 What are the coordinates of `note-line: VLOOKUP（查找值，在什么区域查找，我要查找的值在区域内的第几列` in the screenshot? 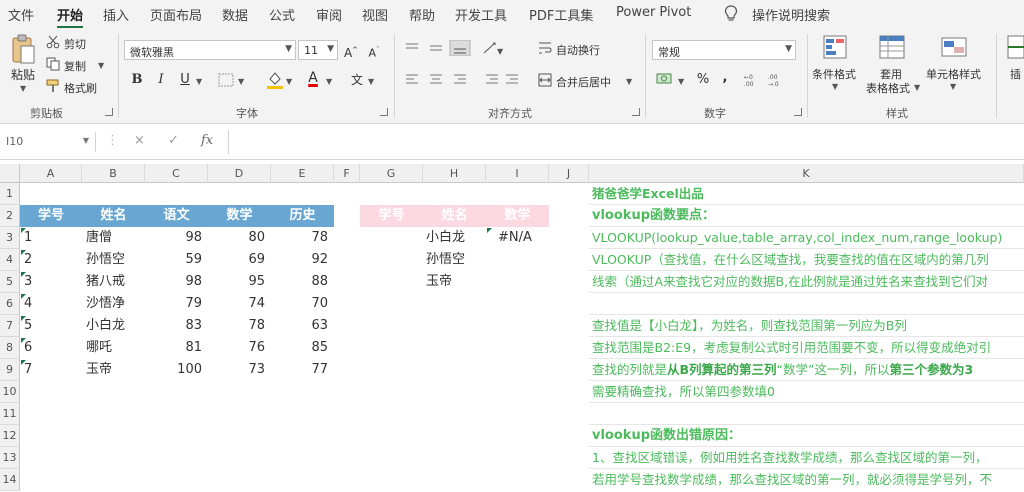 It's located at (808, 260).